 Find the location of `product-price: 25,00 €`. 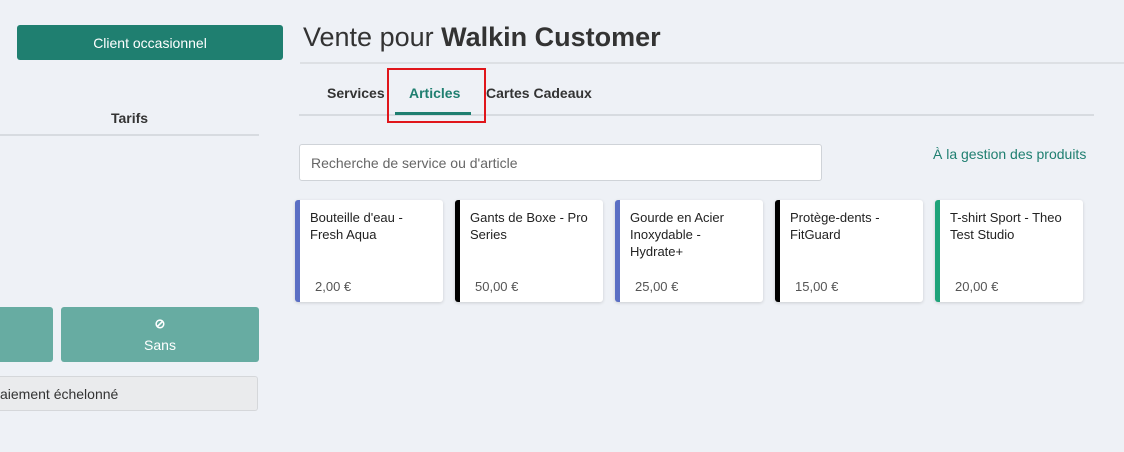

product-price: 25,00 € is located at coordinates (657, 286).